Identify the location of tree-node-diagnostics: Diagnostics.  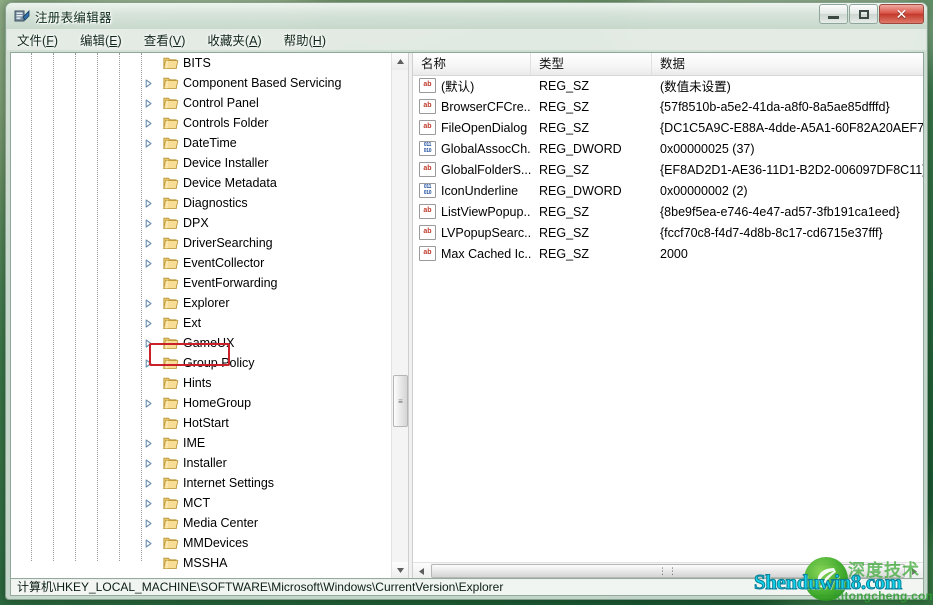
(201, 203).